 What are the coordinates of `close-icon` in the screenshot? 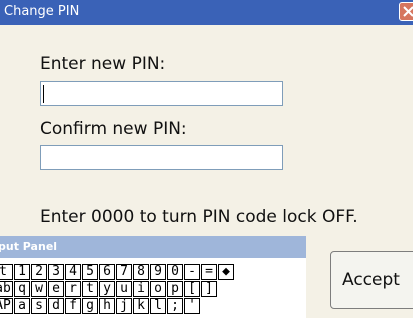 It's located at (408, 11).